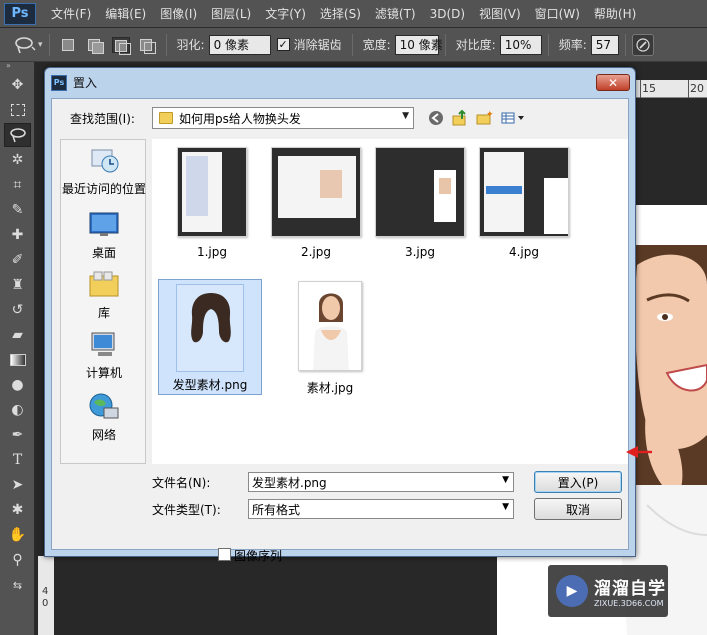 Image resolution: width=707 pixels, height=635 pixels. Describe the element at coordinates (17, 110) in the screenshot. I see `marquee-tool-icon` at that location.